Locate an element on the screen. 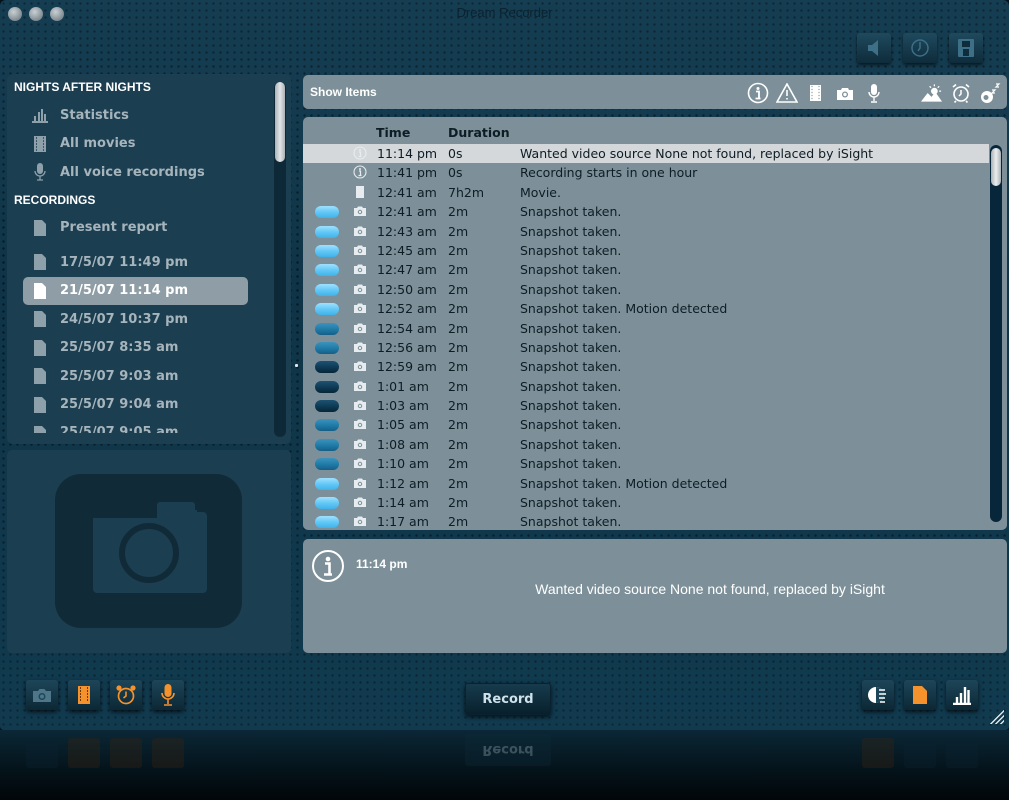  filter-asleep-toggle is located at coordinates (989, 93).